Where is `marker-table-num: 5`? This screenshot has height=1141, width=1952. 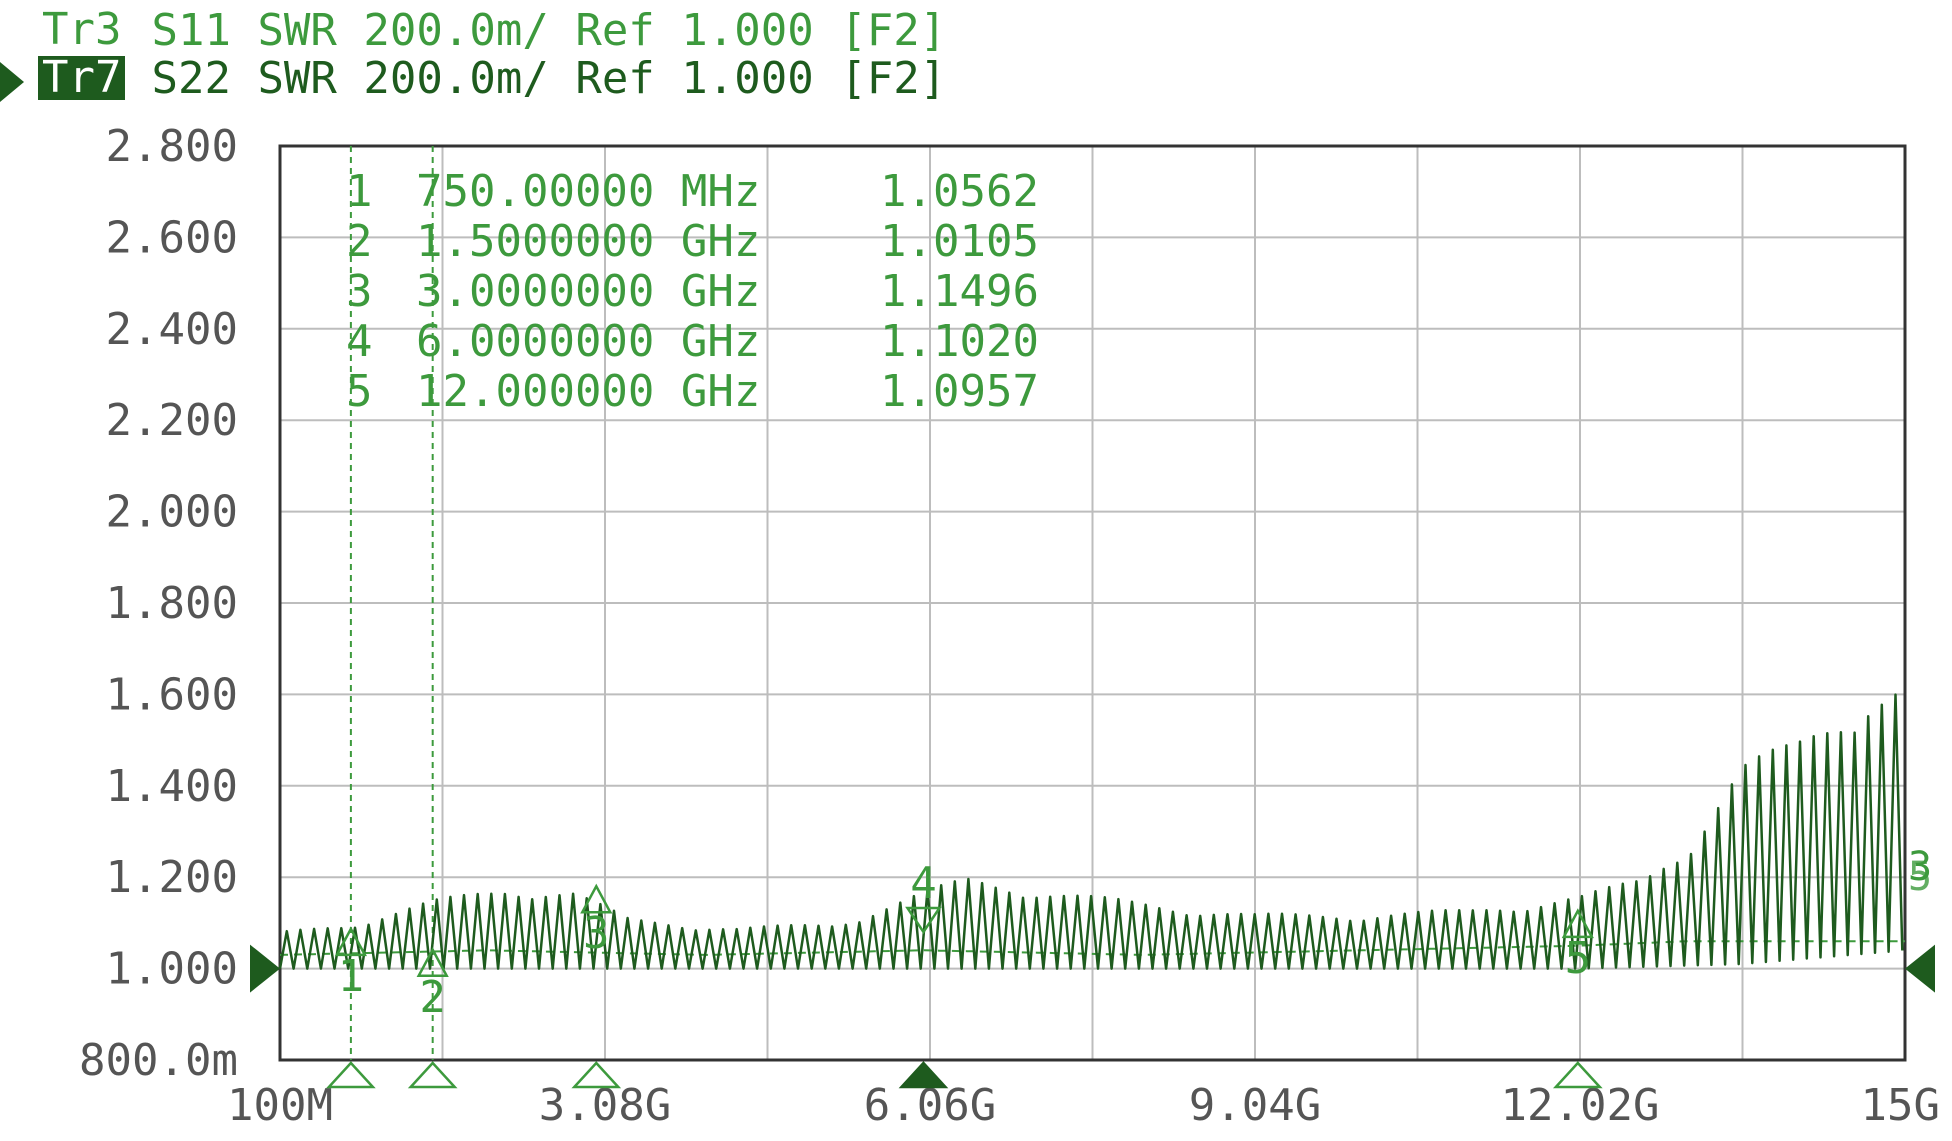 marker-table-num: 5 is located at coordinates (359, 391).